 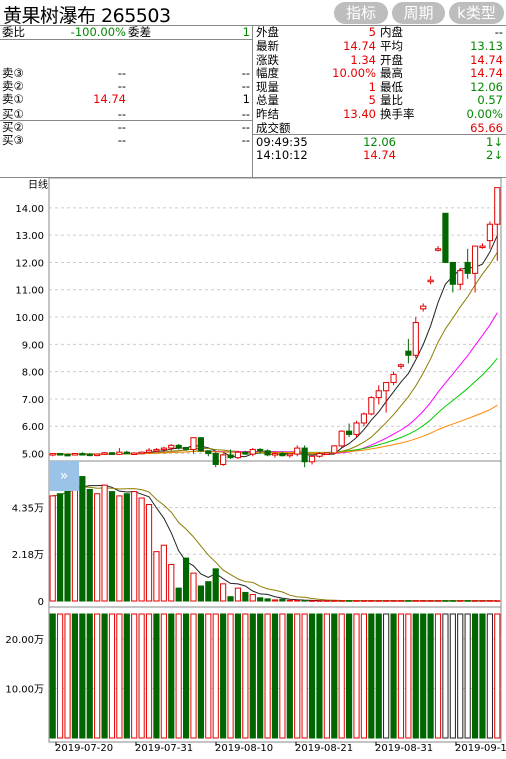 What do you see at coordinates (372, 100) in the screenshot?
I see `stat-value: 5` at bounding box center [372, 100].